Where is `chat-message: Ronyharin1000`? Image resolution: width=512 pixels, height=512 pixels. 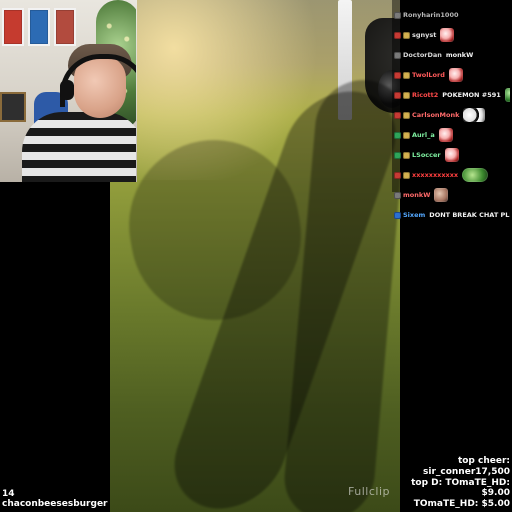
chat-message: Ronyharin1000 is located at coordinates (452, 15).